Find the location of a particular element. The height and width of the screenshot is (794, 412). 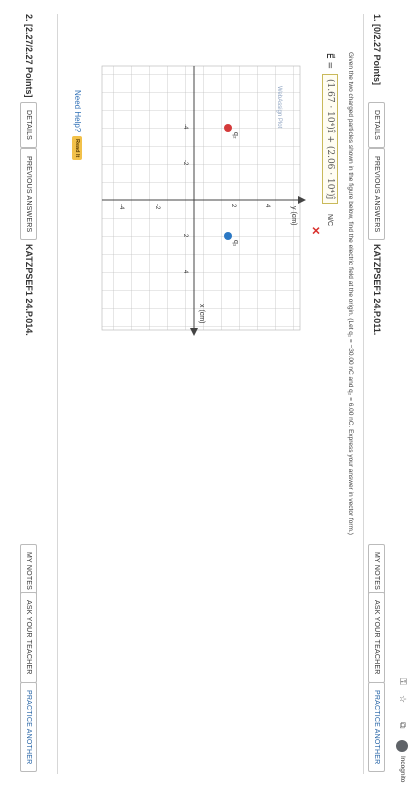

need-help-label: Need Help? is located at coordinates (77, 111).